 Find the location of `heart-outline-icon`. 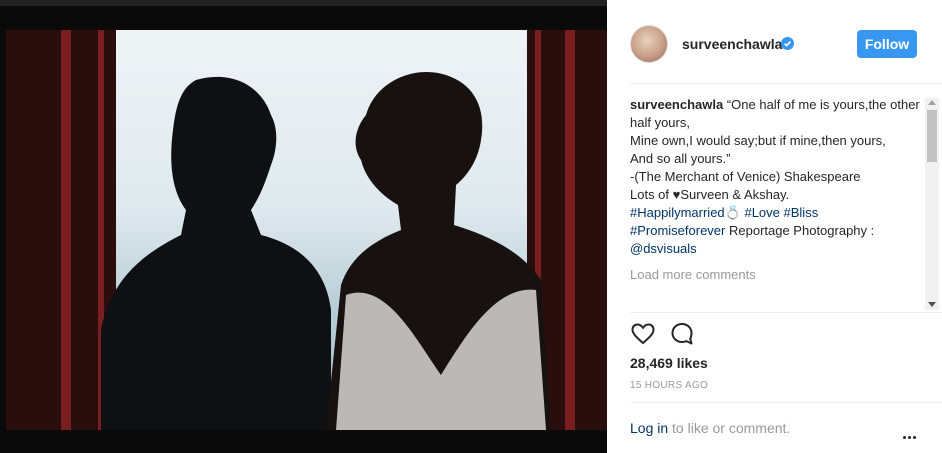

heart-outline-icon is located at coordinates (643, 334).